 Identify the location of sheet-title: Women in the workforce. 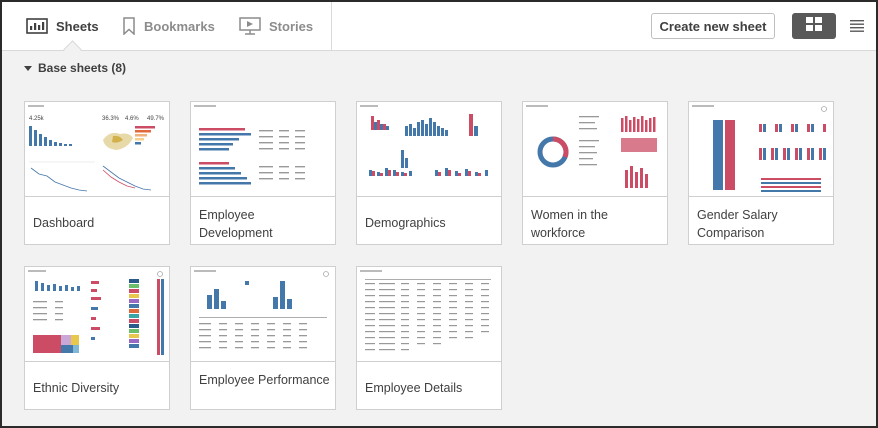
(569, 224).